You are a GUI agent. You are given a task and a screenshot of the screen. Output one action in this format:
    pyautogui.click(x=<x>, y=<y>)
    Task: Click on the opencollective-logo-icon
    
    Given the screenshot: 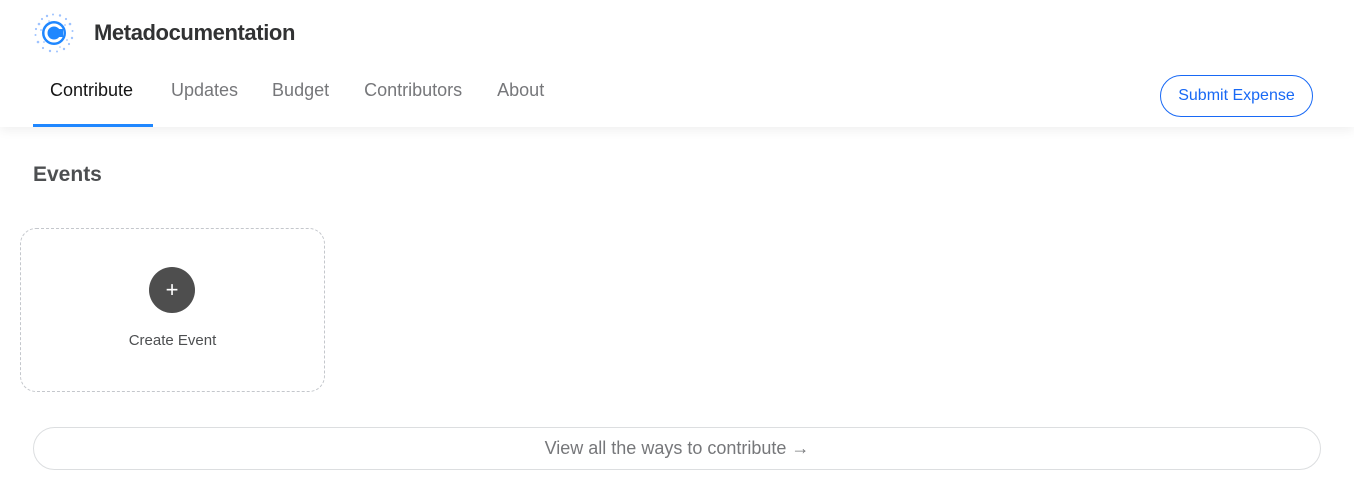 What is the action you would take?
    pyautogui.click(x=54, y=33)
    